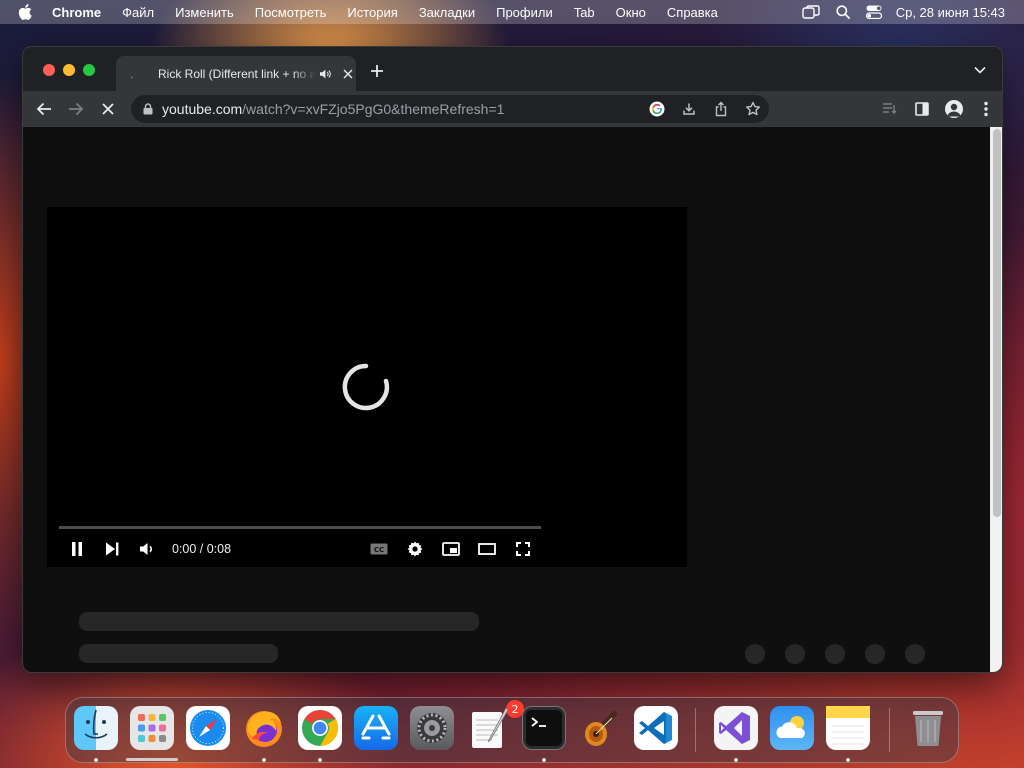 The image size is (1024, 768). I want to click on next-video-button, so click(112, 549).